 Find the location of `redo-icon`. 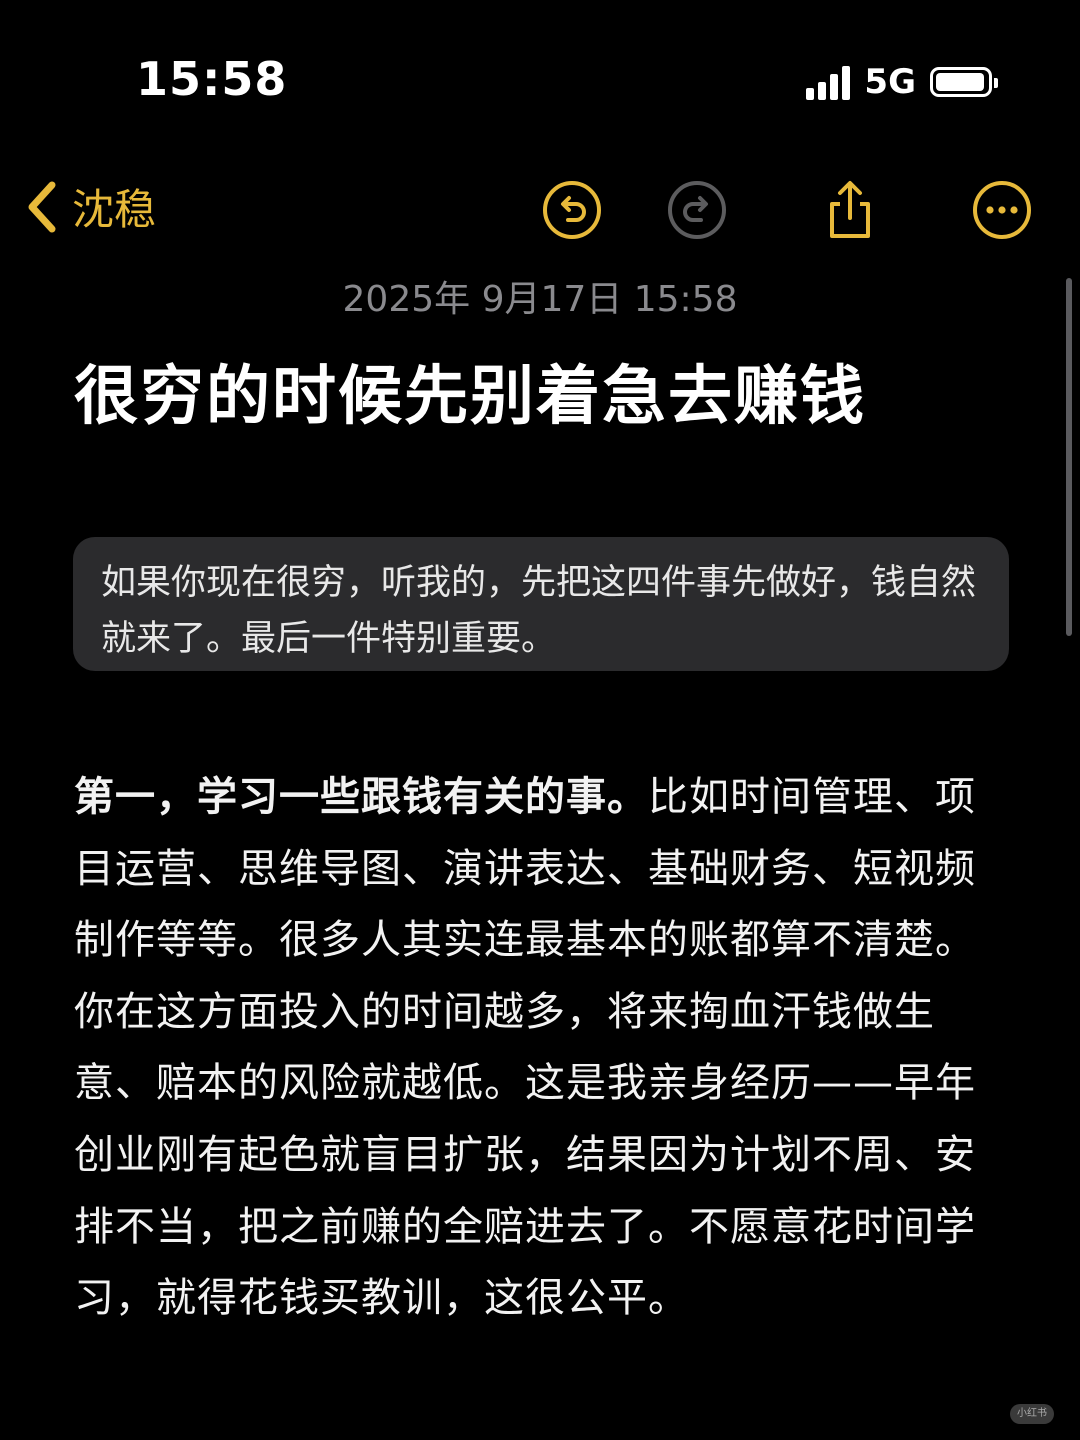

redo-icon is located at coordinates (697, 210).